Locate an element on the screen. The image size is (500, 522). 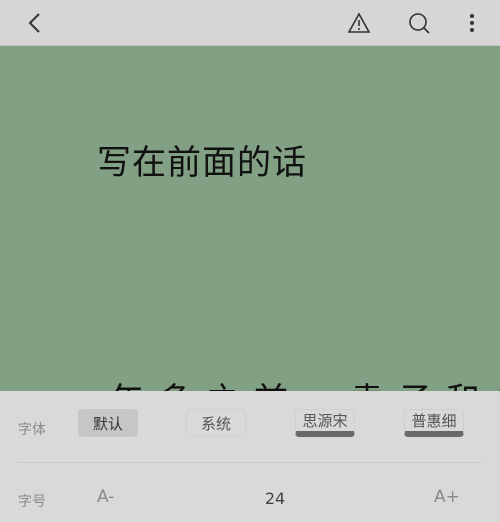
font-option-label: 普惠细 is located at coordinates (434, 421).